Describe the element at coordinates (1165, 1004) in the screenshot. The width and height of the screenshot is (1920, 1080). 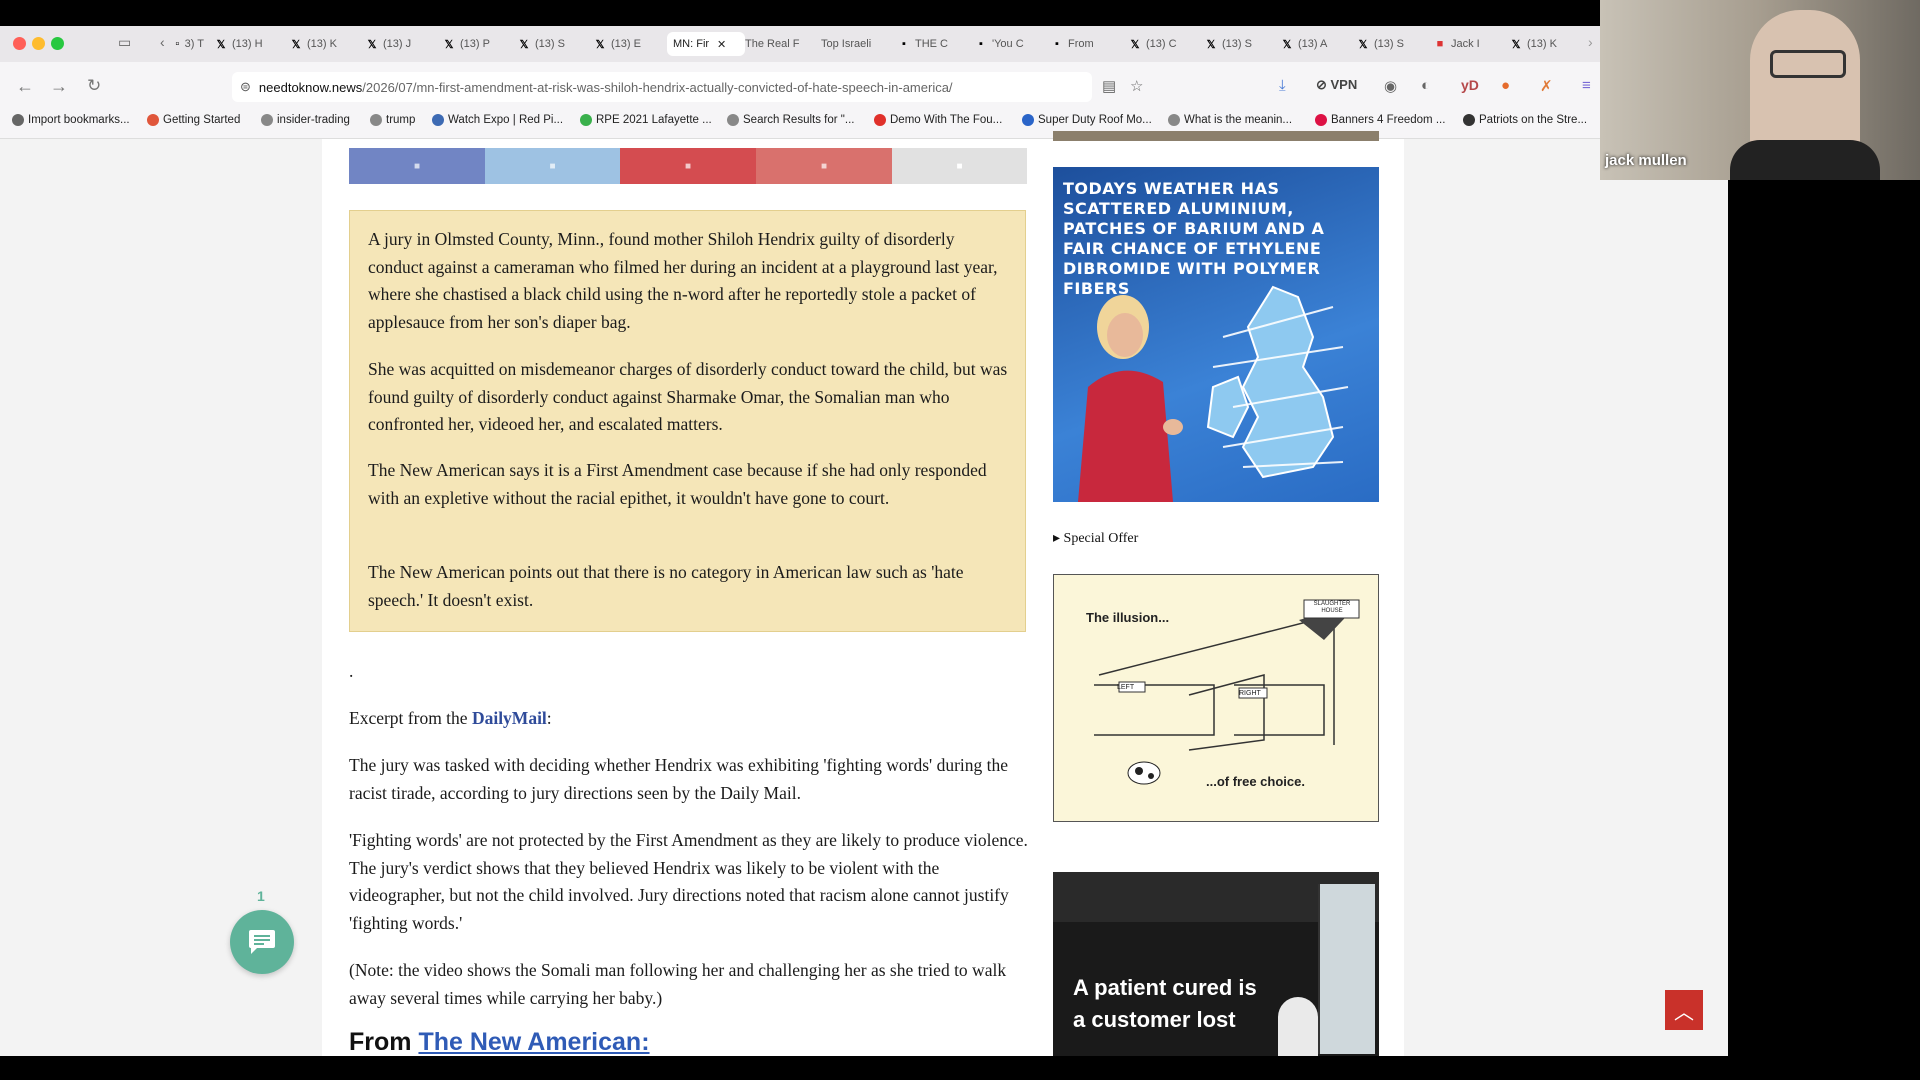
I see `ad3-text: A patient cured is a customer lost` at that location.